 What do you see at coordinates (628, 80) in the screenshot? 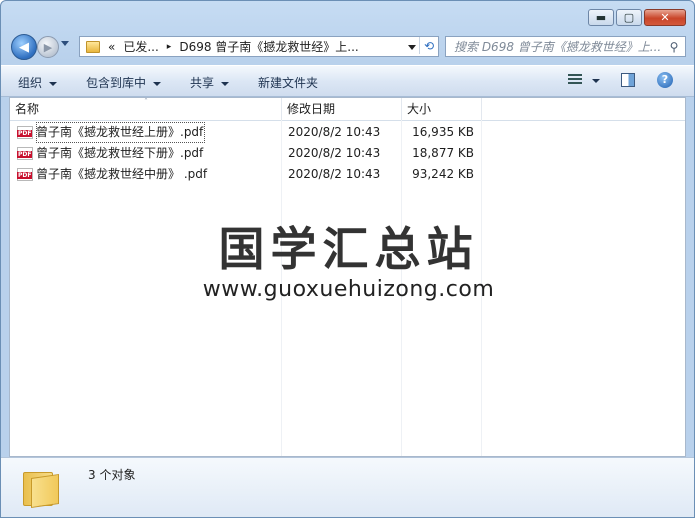
I see `preview-pane-icon` at bounding box center [628, 80].